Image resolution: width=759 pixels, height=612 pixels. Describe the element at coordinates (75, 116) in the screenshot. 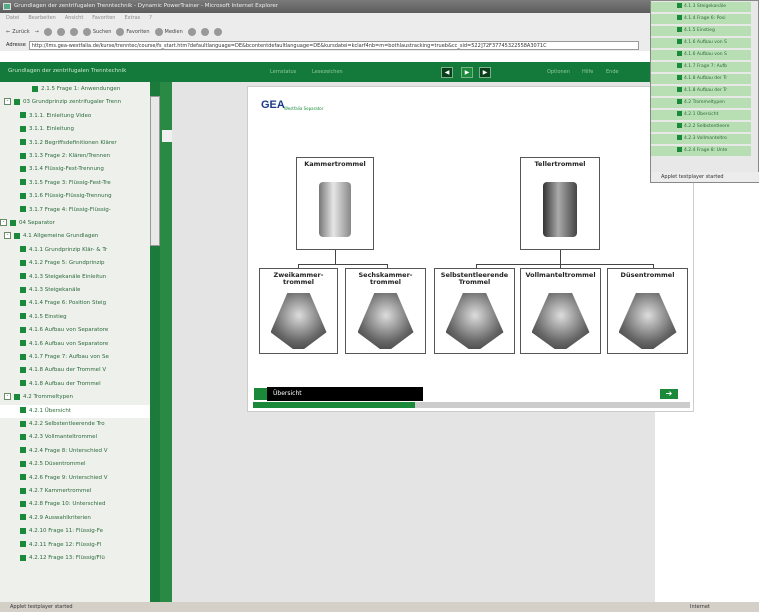

I see `tree-item: 3.1.1. Einleitung Video` at that location.